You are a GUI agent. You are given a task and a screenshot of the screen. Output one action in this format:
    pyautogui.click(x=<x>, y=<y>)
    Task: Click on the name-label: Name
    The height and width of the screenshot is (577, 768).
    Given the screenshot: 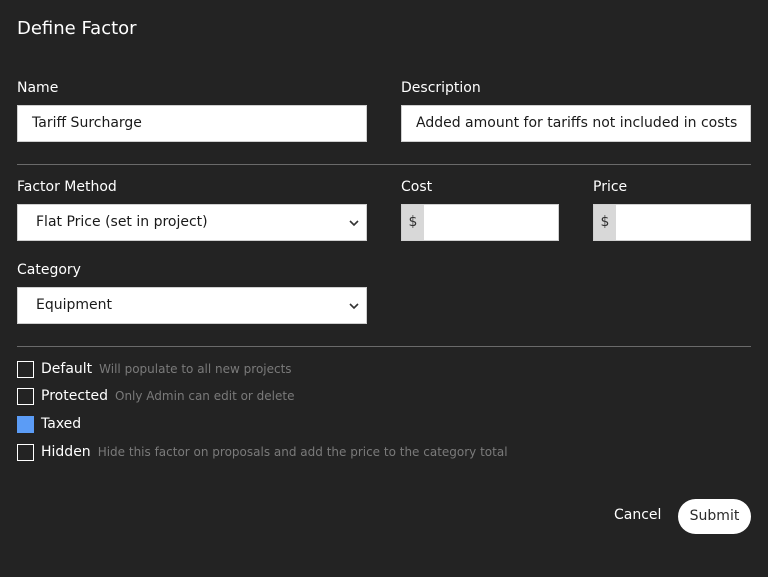 What is the action you would take?
    pyautogui.click(x=38, y=88)
    